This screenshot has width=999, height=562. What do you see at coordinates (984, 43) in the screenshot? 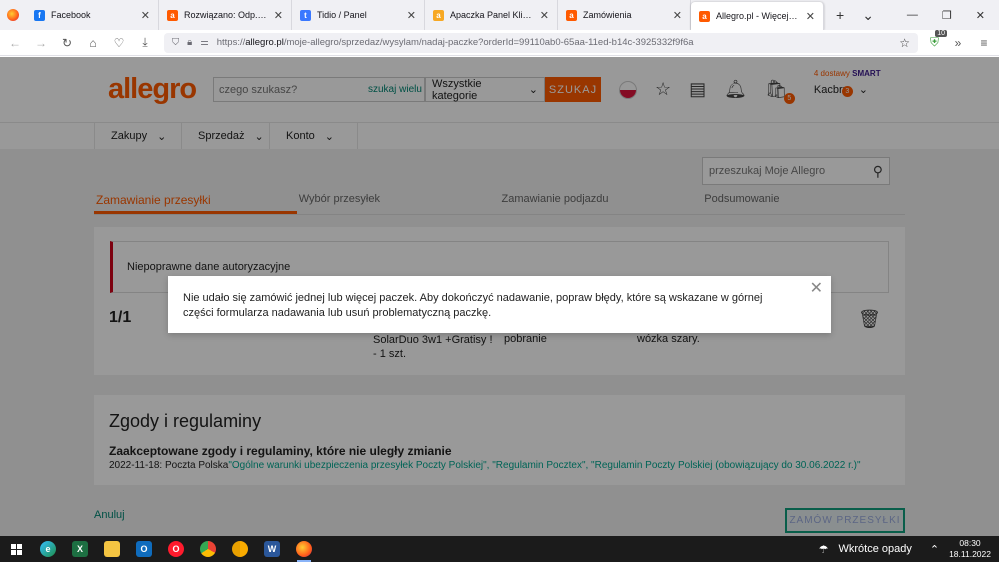
I see `app-menu-icon: ≡` at bounding box center [984, 43].